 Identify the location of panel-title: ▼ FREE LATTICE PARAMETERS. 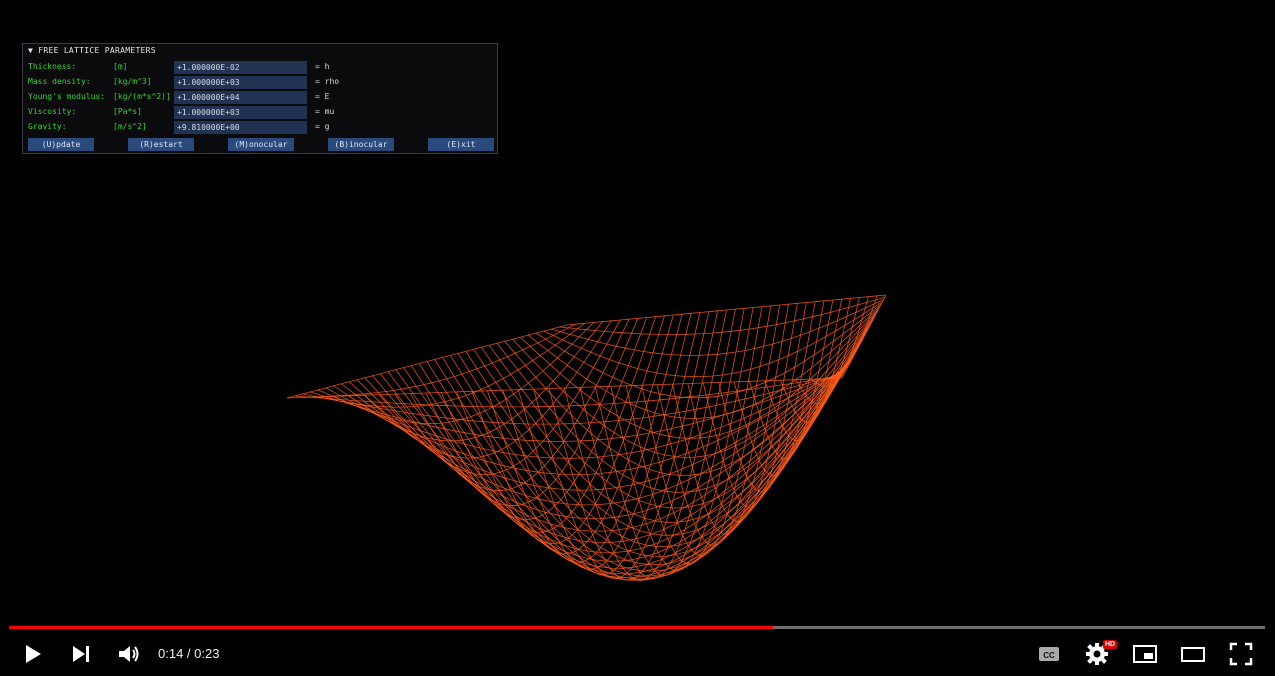
(92, 50).